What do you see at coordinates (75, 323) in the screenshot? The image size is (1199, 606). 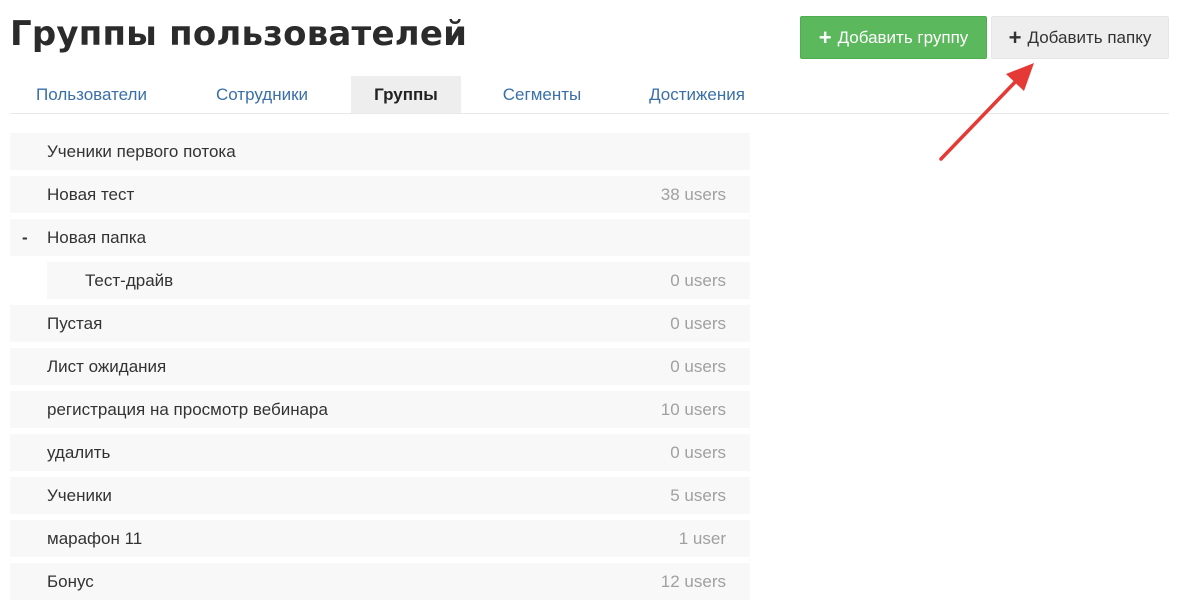 I see `group-name: Пустая` at bounding box center [75, 323].